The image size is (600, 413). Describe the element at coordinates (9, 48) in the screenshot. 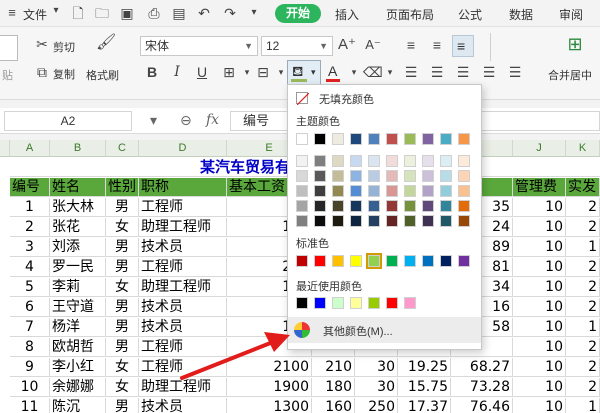

I see `paste-icon` at that location.